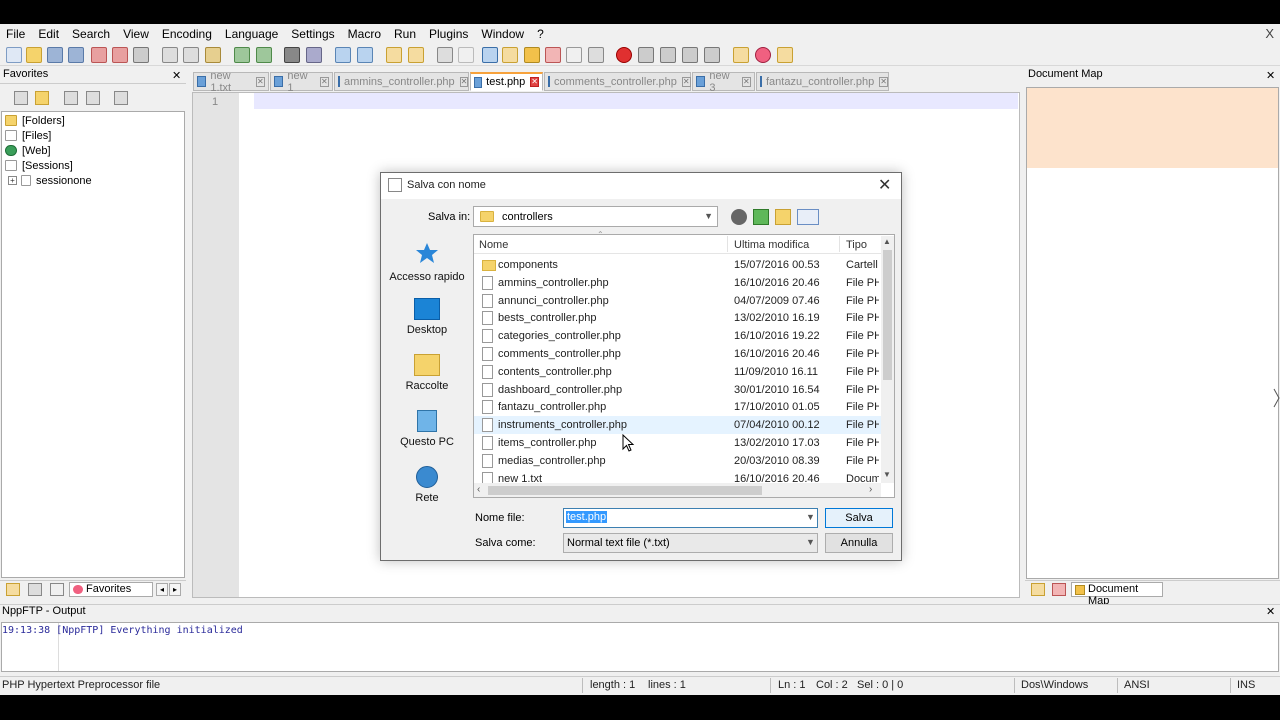 The height and width of the screenshot is (720, 1280). I want to click on run-macro-multiple-icon, so click(690, 55).